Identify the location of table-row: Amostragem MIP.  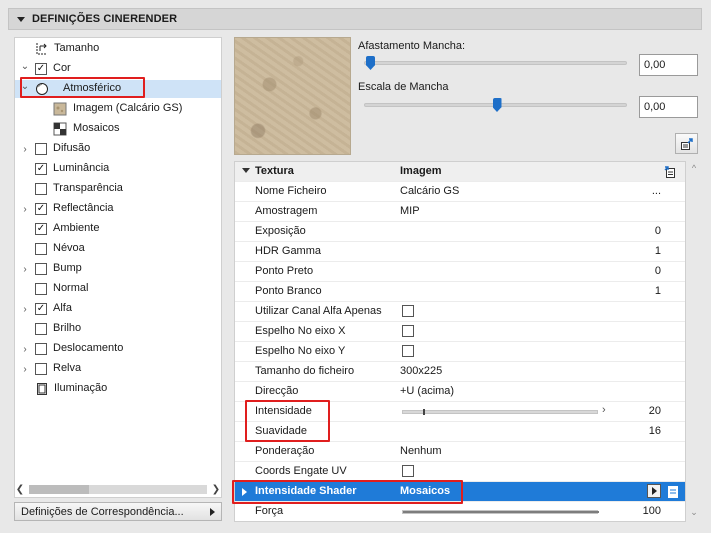
(460, 212).